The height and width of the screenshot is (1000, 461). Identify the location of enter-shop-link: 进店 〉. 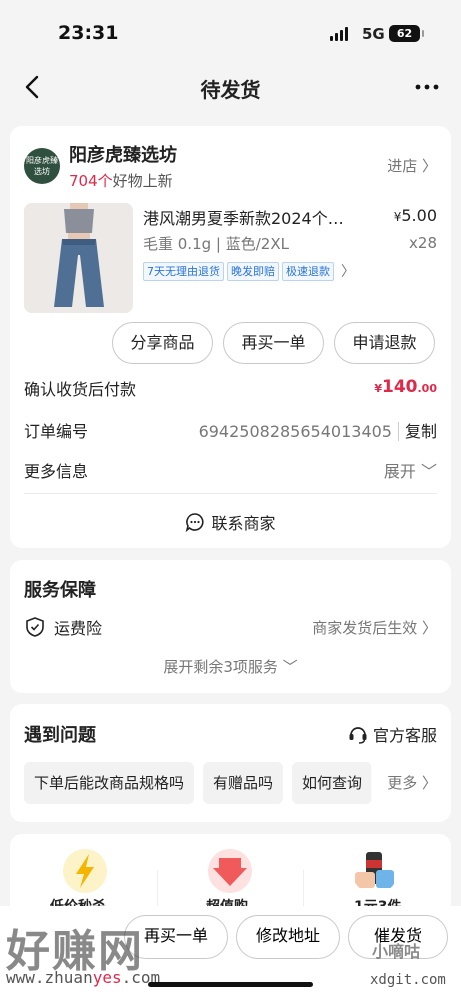
(412, 165).